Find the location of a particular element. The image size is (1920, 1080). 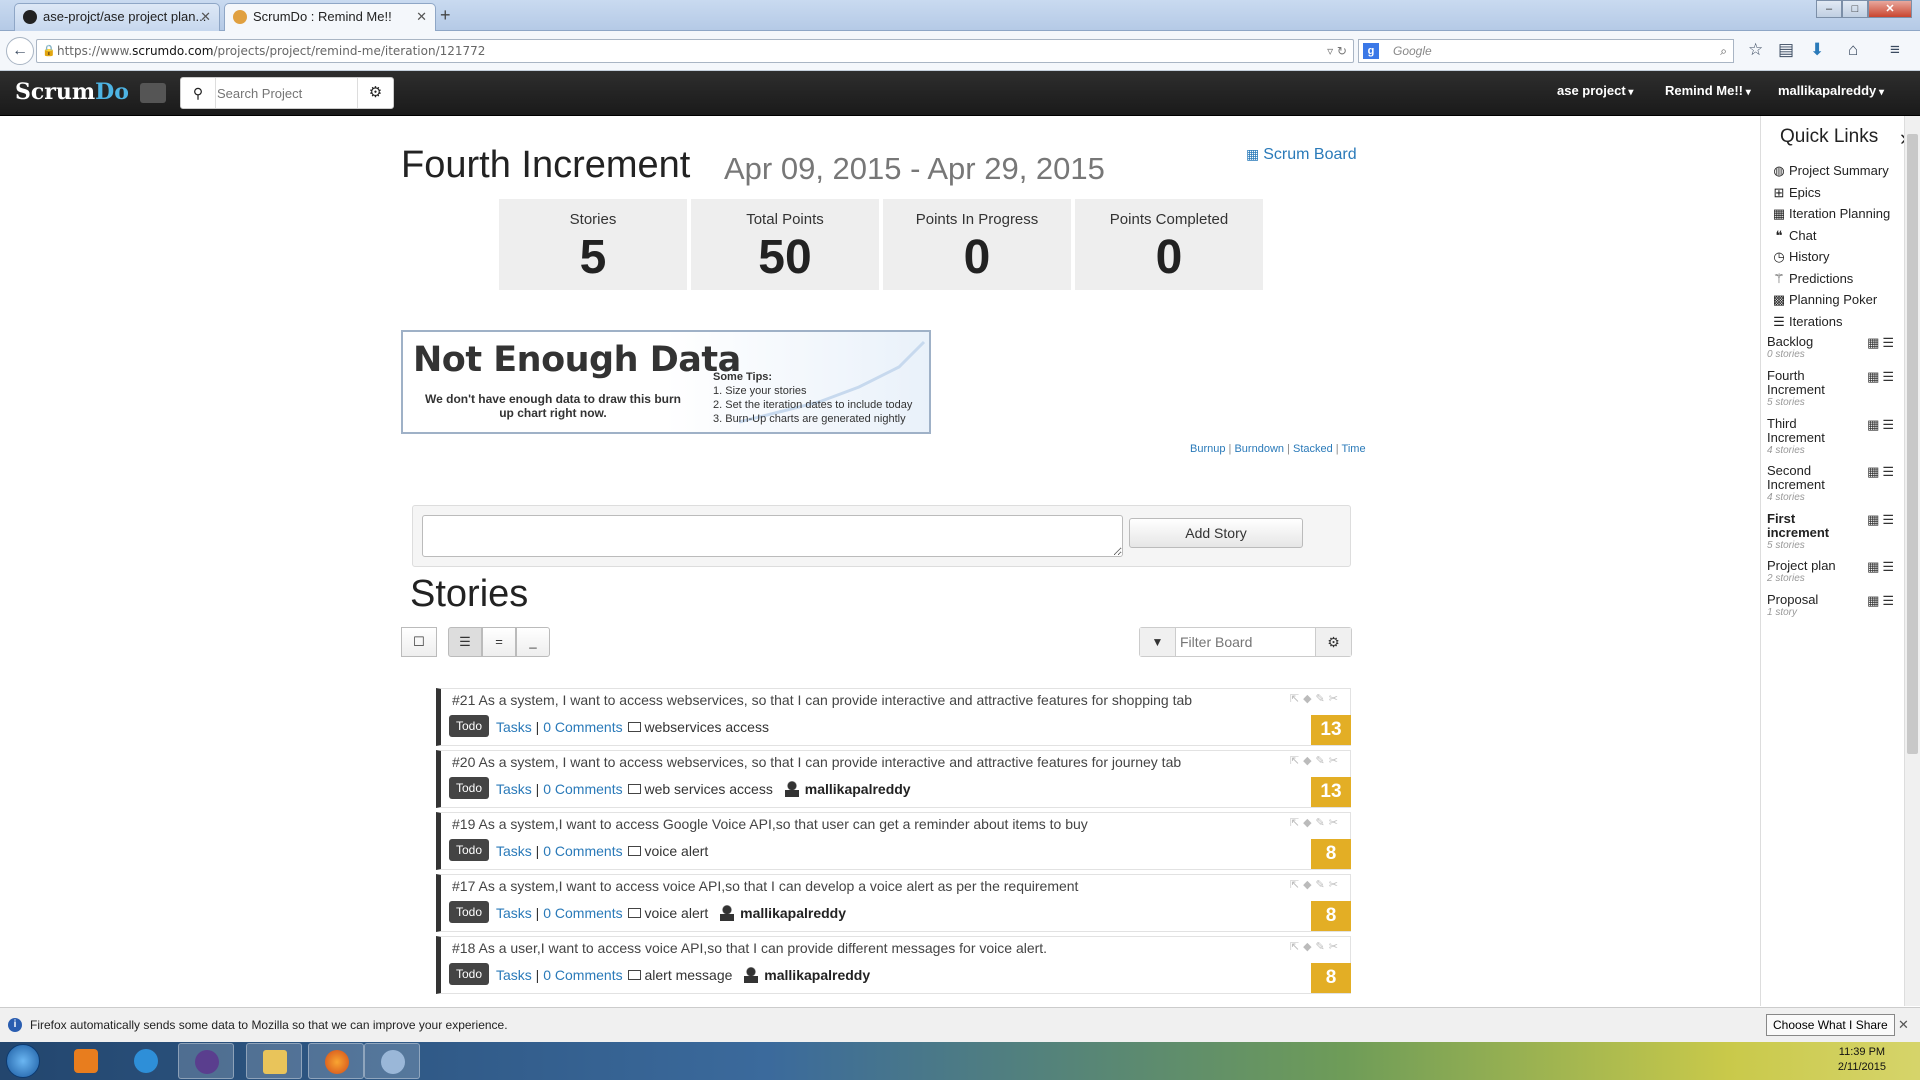

iteration-item-project-plan: Project plan 2 stories ▦☰ is located at coordinates (1834, 572).